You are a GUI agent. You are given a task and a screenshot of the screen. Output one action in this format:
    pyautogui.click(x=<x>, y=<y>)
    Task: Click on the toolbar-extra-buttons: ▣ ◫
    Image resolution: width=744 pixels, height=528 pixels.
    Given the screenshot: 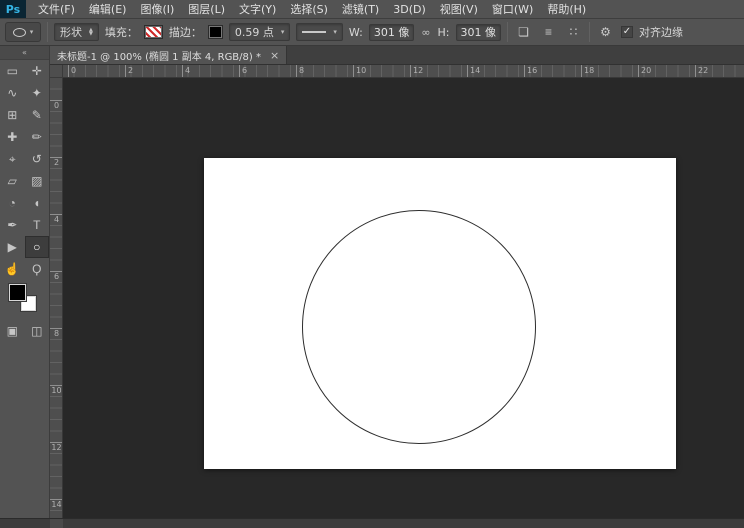 What is the action you would take?
    pyautogui.click(x=24, y=331)
    